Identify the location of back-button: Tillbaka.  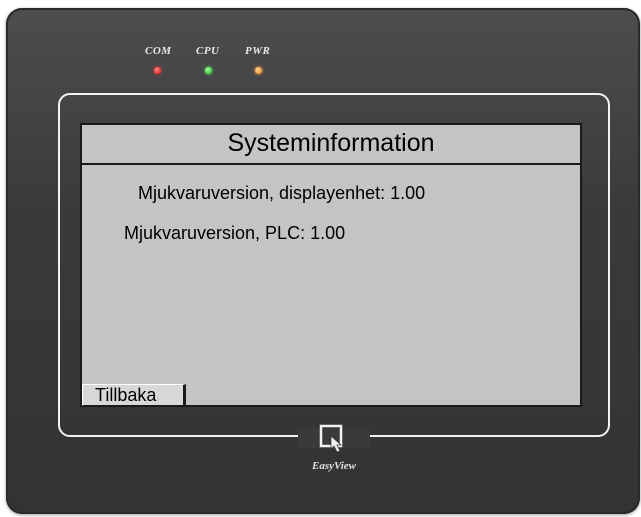
(134, 395).